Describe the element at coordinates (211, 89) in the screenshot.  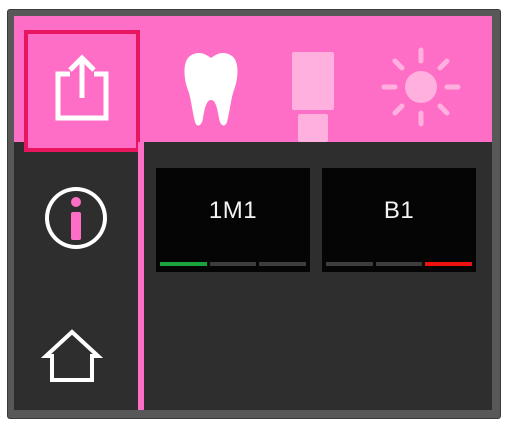
I see `tooth-icon` at that location.